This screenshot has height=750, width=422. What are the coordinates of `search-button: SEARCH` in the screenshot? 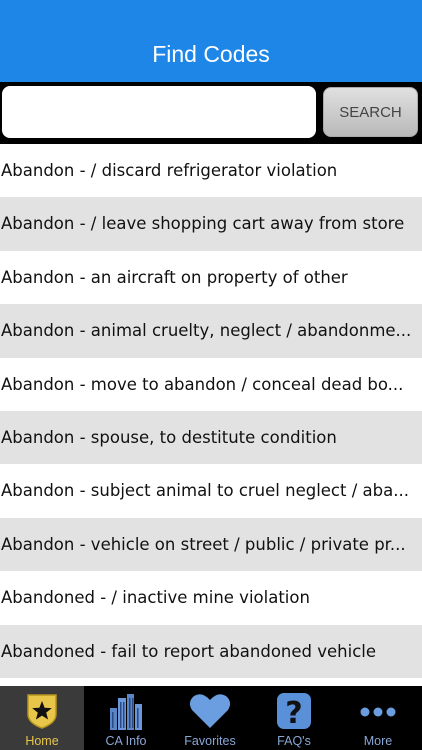 It's located at (370, 112).